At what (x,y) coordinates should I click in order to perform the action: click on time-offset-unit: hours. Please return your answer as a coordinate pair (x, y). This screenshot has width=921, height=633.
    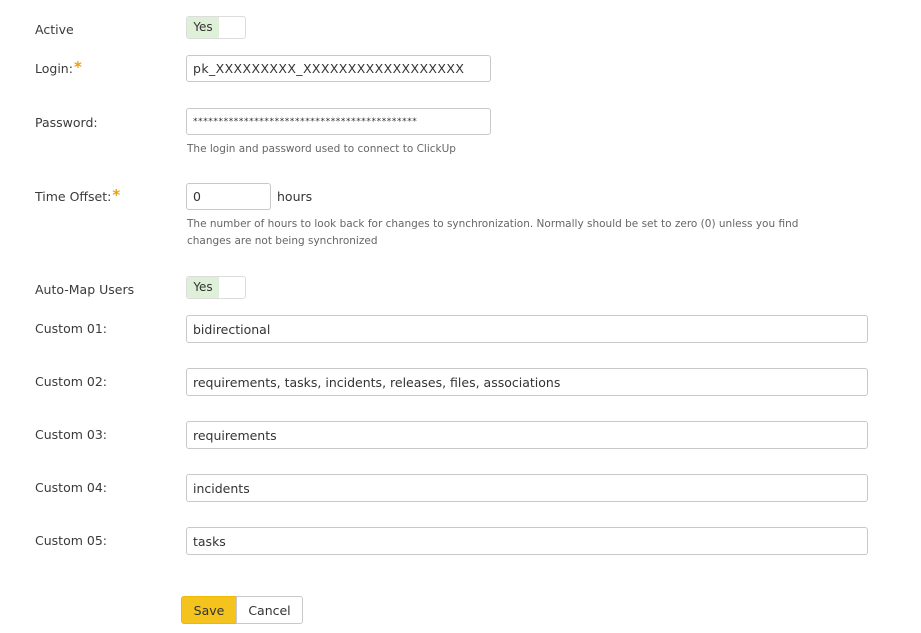
    Looking at the image, I should click on (295, 196).